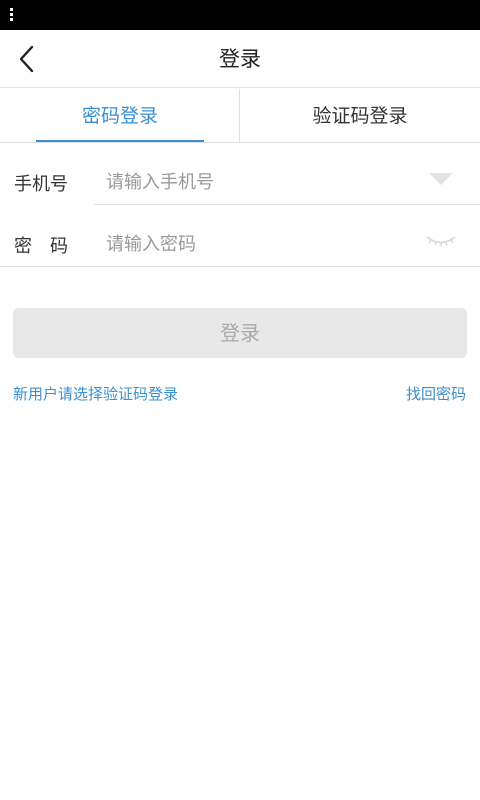  What do you see at coordinates (266, 244) in the screenshot?
I see `password-input` at bounding box center [266, 244].